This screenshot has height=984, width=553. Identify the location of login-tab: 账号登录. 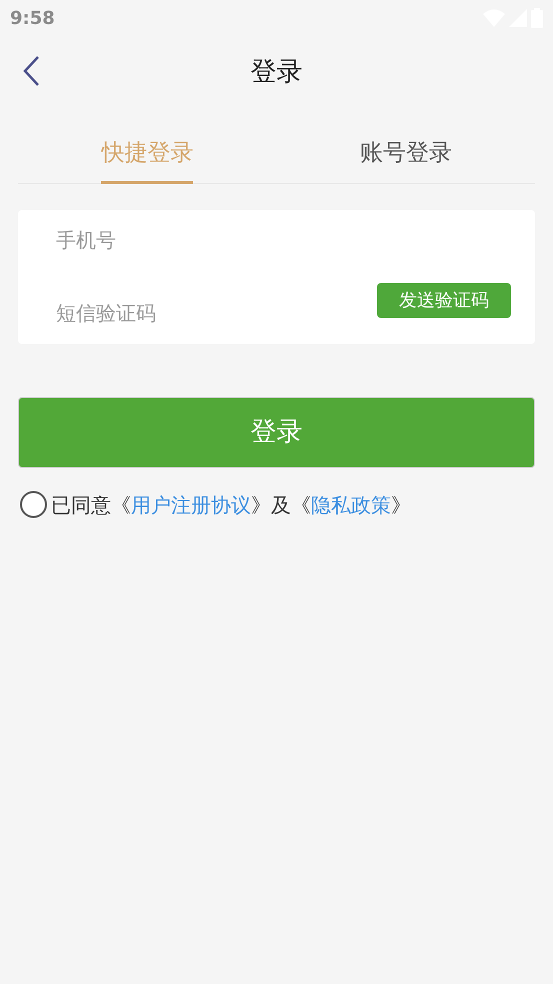
(406, 157).